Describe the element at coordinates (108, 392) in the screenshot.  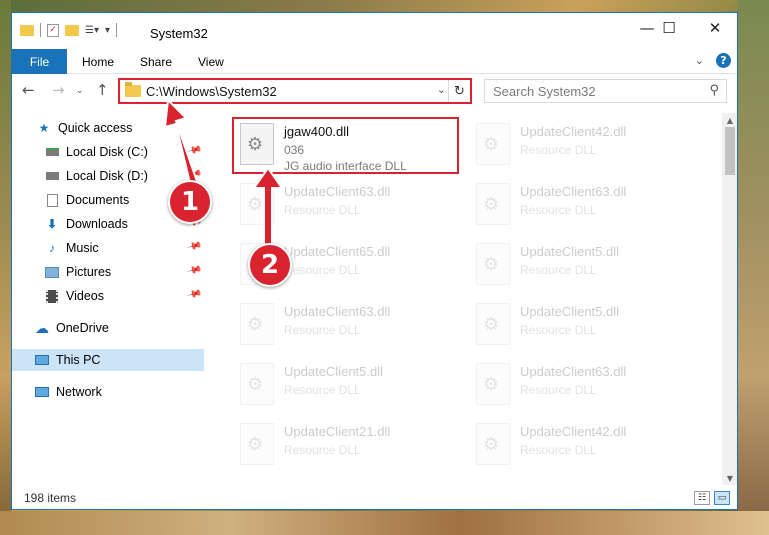
I see `sidebar-item-network: Network` at that location.